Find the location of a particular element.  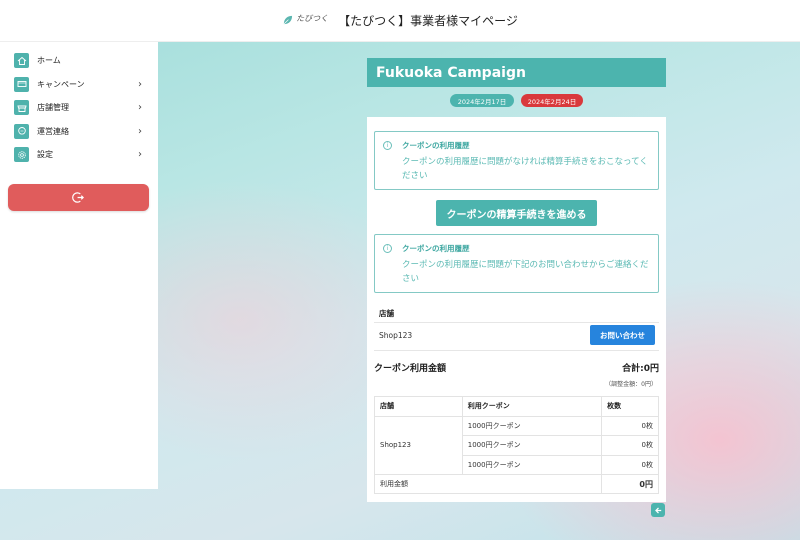

contact-button: お問い合わせ is located at coordinates (622, 335).